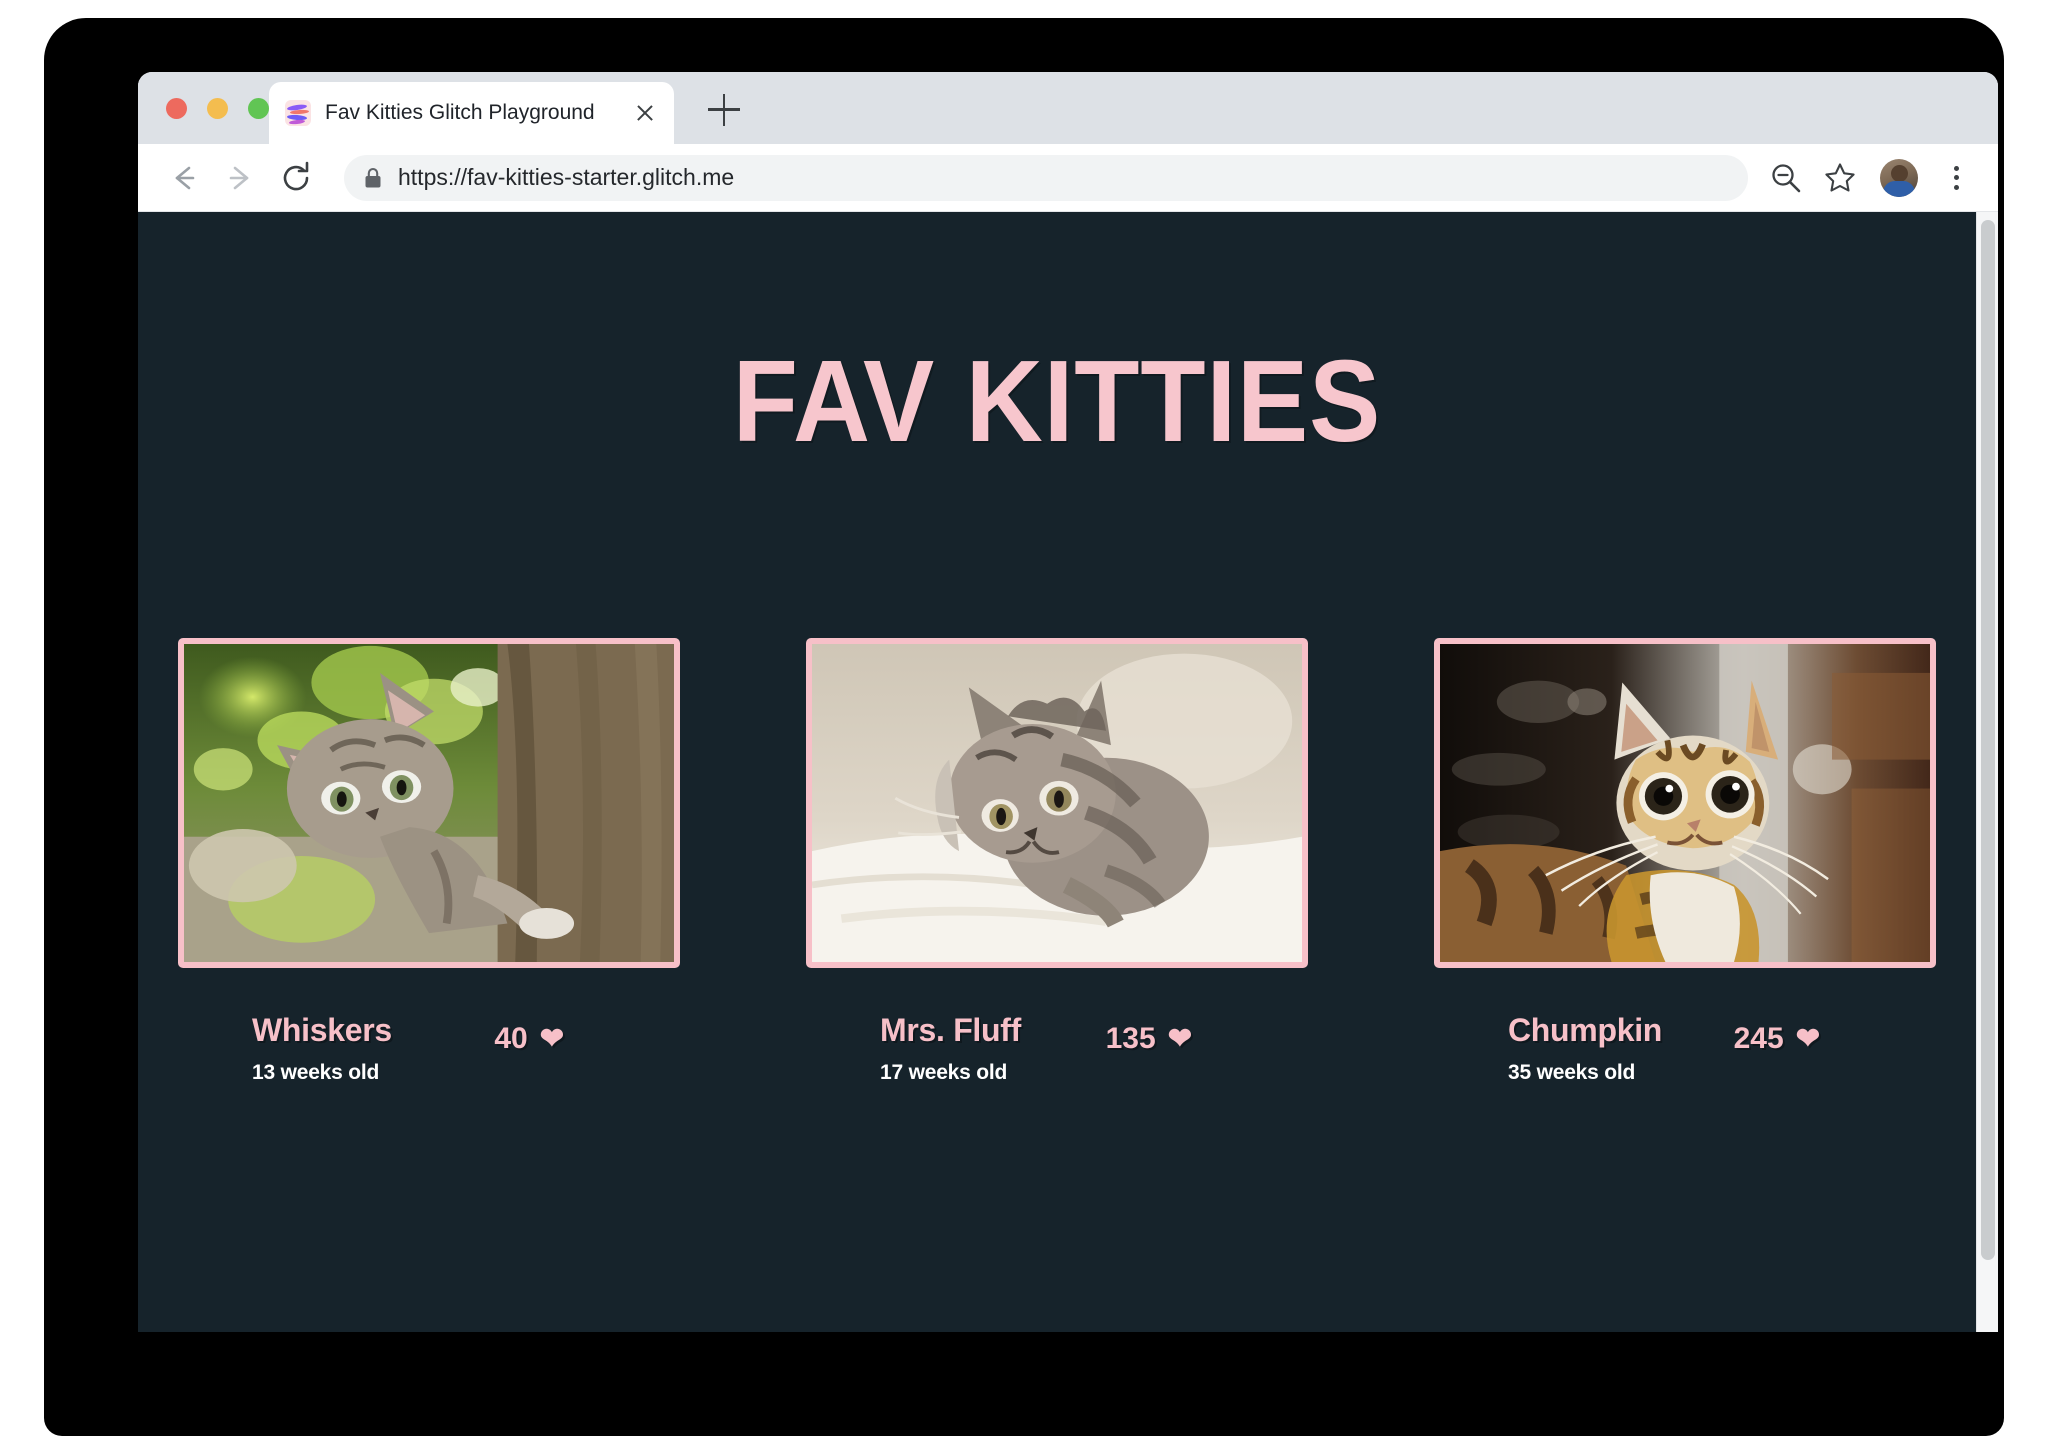  What do you see at coordinates (1758, 1038) in the screenshot?
I see `kitty-like-count: 245` at bounding box center [1758, 1038].